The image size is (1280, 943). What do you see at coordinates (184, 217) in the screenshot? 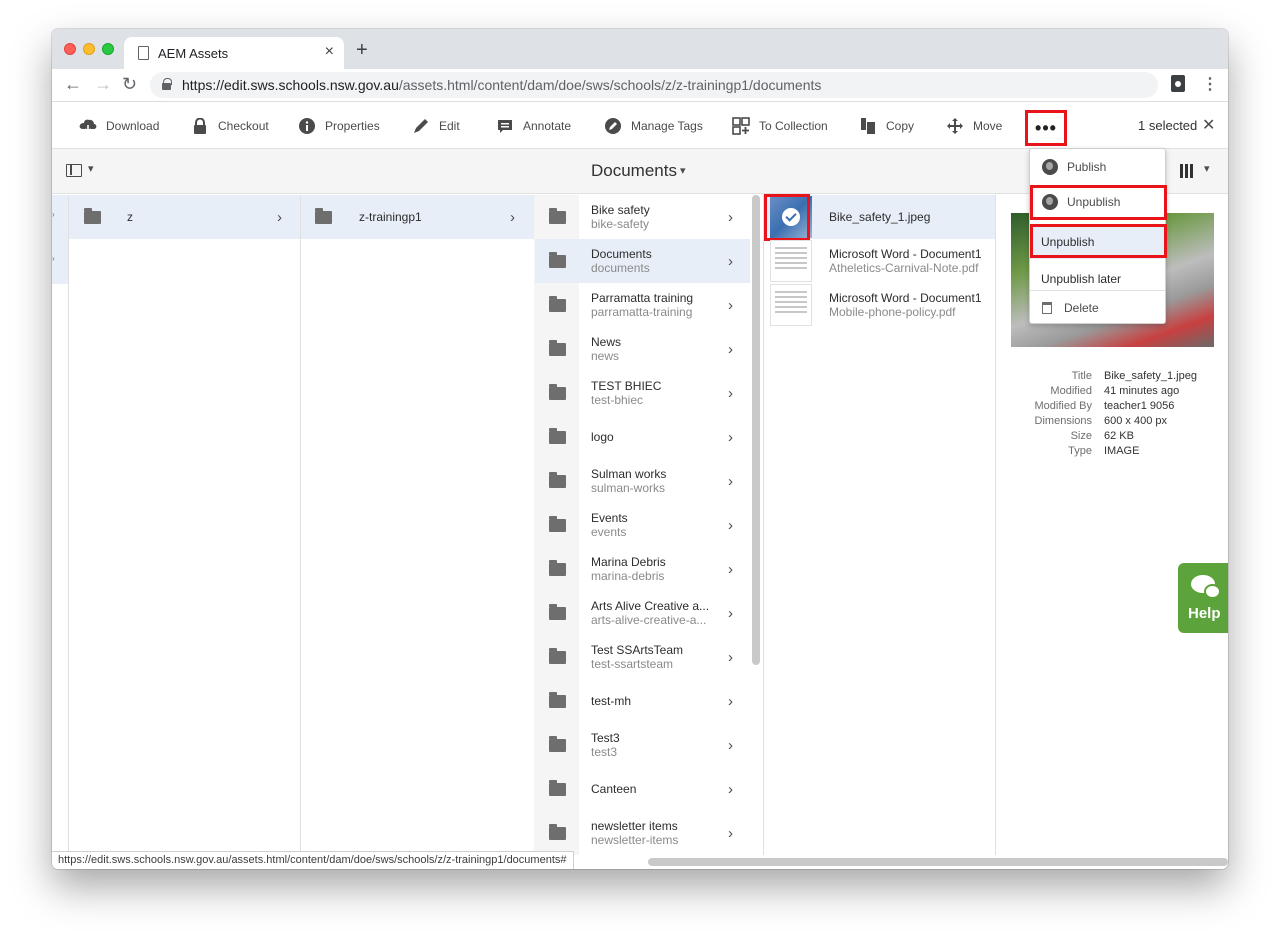
I see `column-item-z: z ›` at bounding box center [184, 217].